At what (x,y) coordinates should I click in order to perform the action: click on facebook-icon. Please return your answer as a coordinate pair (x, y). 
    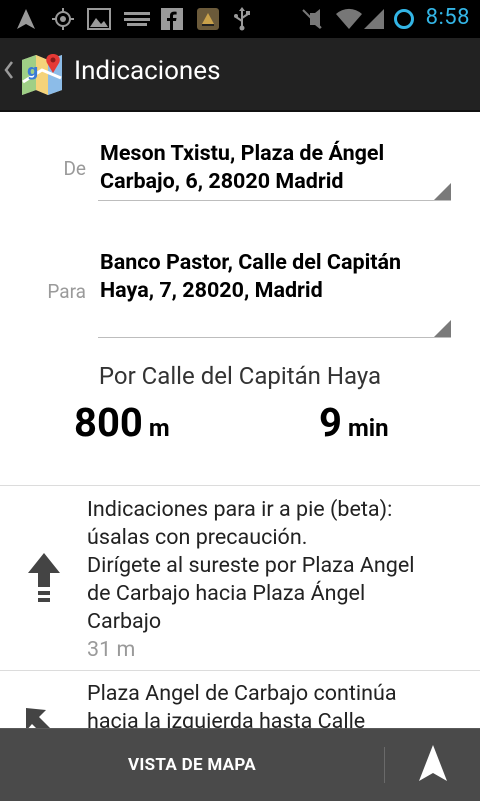
    Looking at the image, I should click on (172, 19).